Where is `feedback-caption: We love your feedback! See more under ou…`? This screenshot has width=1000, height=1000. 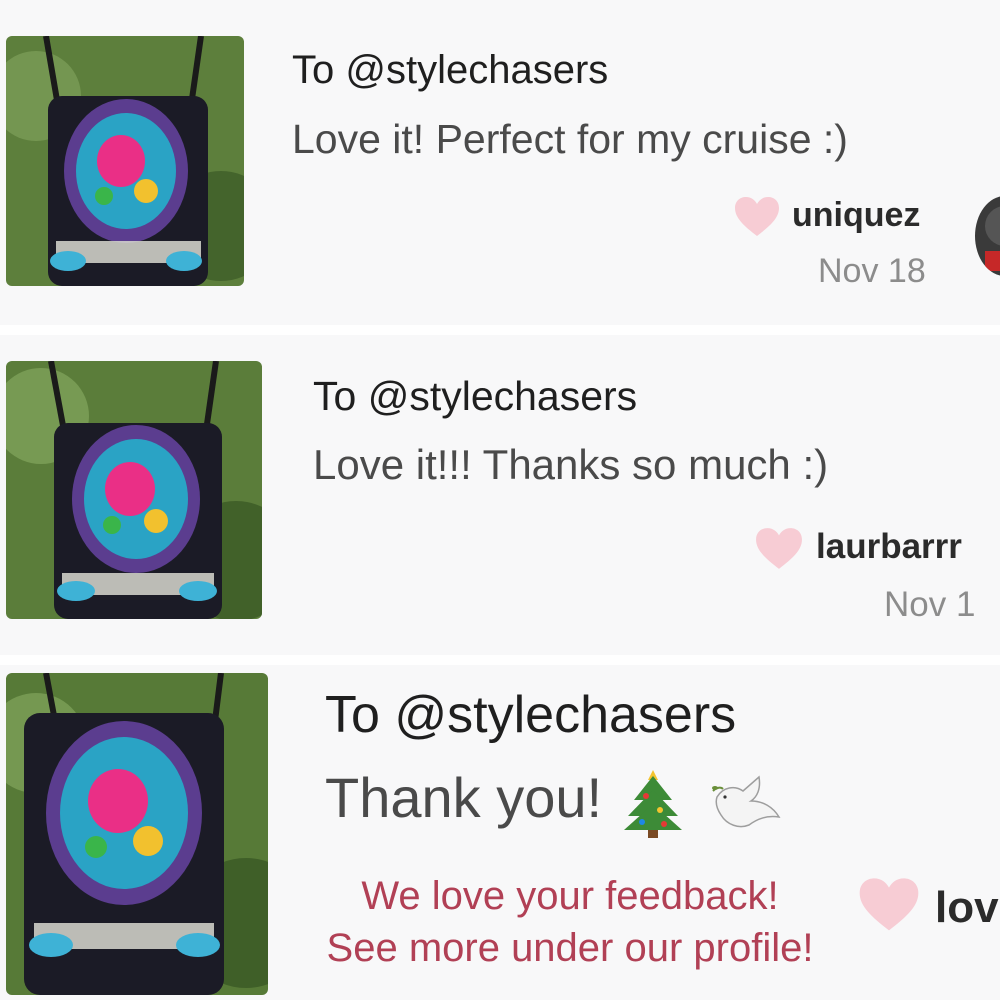 feedback-caption: We love your feedback! See more under ou… is located at coordinates (570, 922).